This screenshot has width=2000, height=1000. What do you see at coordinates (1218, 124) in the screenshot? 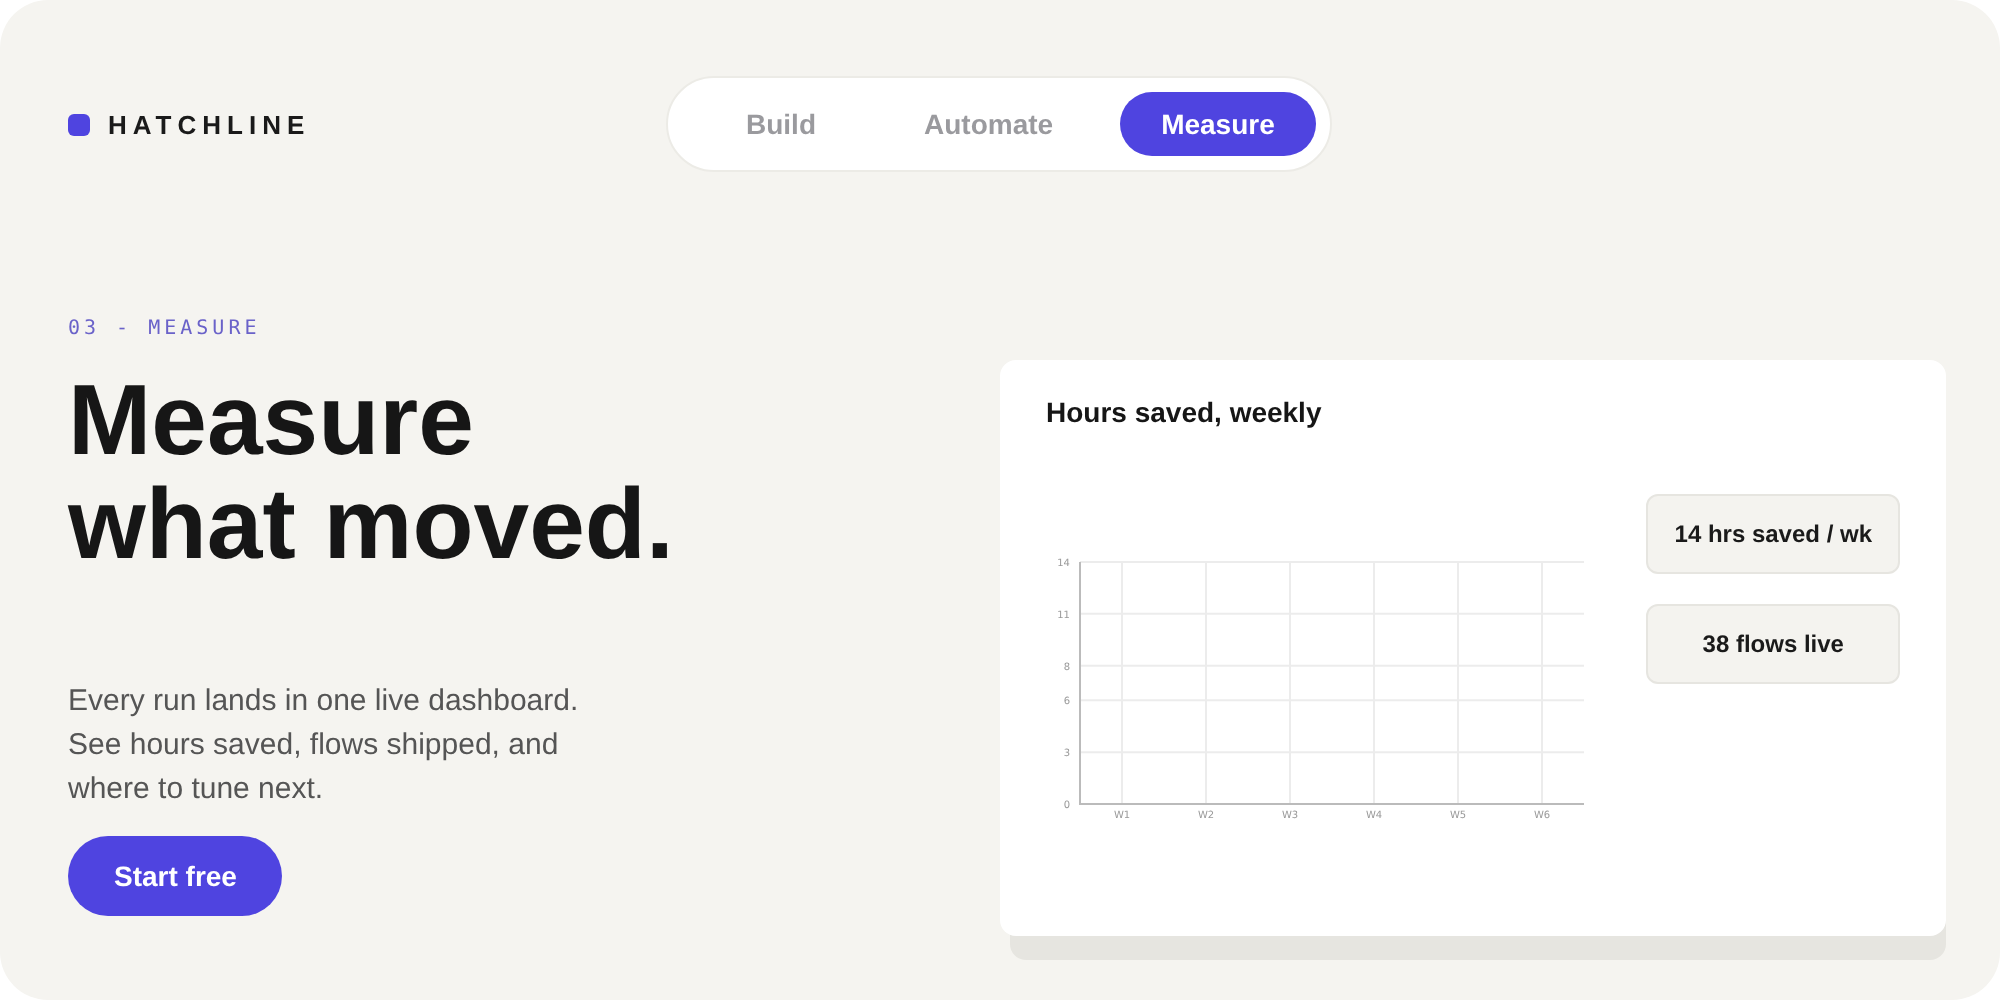
I see `nav-tab: Measure` at bounding box center [1218, 124].